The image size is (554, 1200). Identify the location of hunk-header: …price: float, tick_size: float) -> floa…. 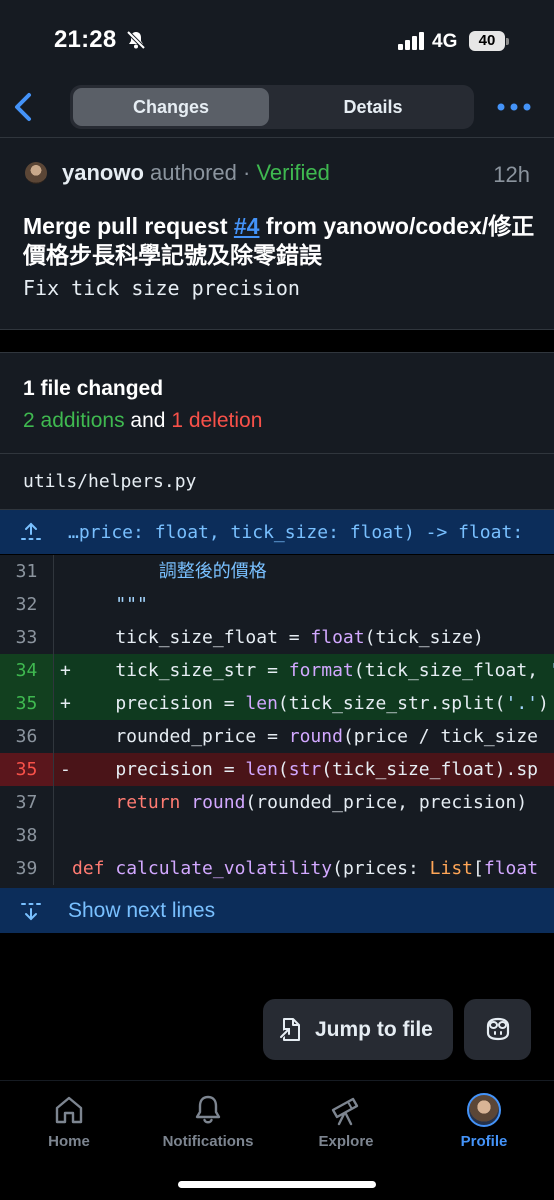
(277, 532).